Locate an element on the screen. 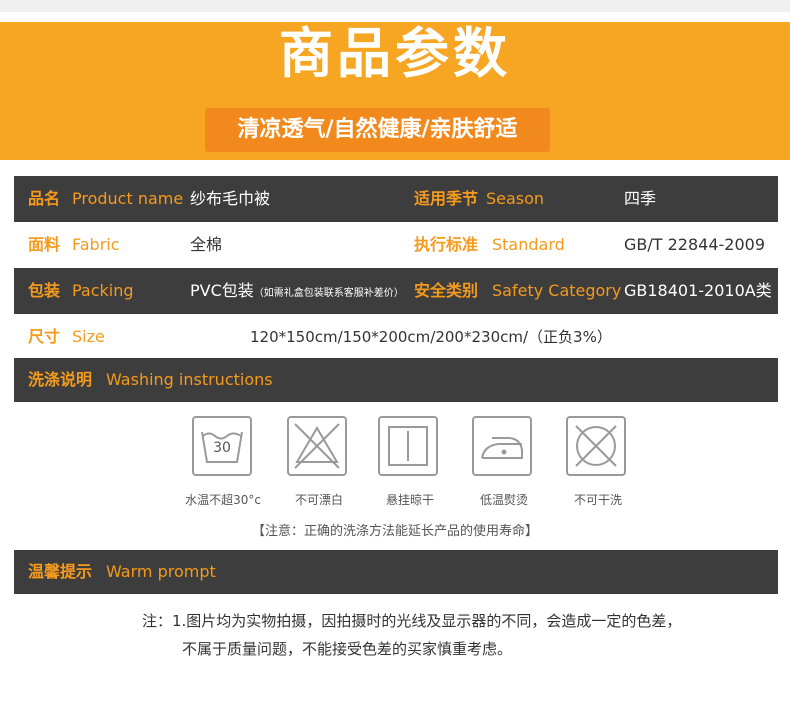  label-size-en: Size is located at coordinates (88, 336).